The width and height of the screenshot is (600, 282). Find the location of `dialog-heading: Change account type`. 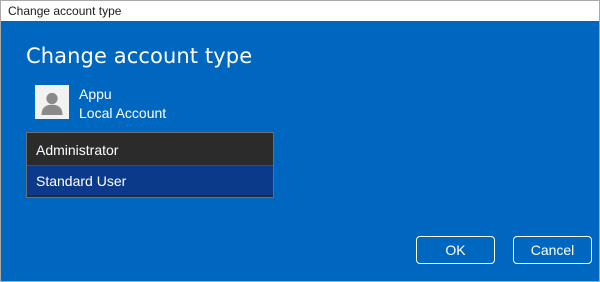

dialog-heading: Change account type is located at coordinates (139, 56).